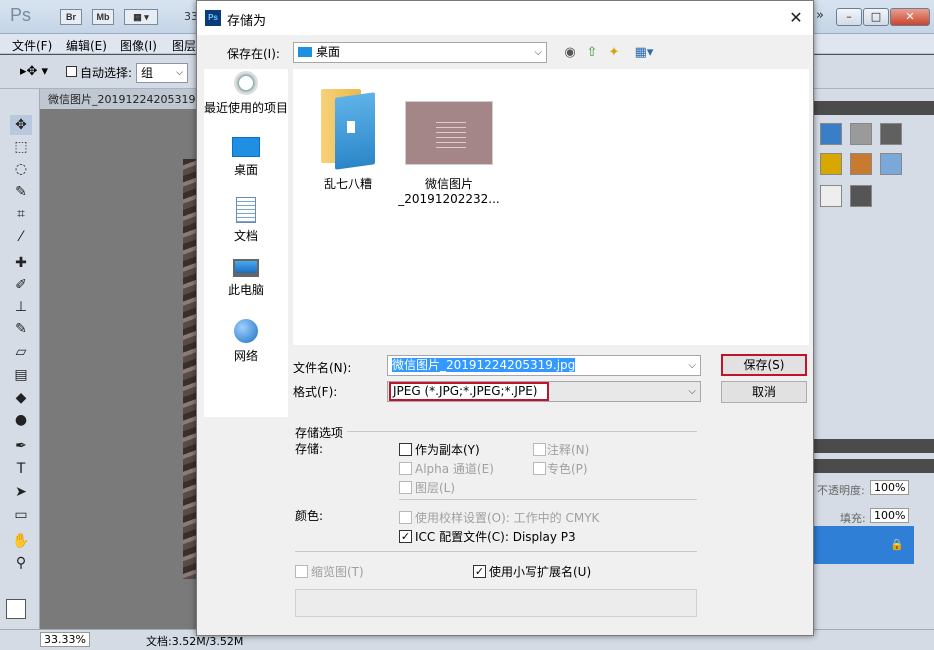  What do you see at coordinates (301, 571) in the screenshot?
I see `thumbnail-checkbox` at bounding box center [301, 571].